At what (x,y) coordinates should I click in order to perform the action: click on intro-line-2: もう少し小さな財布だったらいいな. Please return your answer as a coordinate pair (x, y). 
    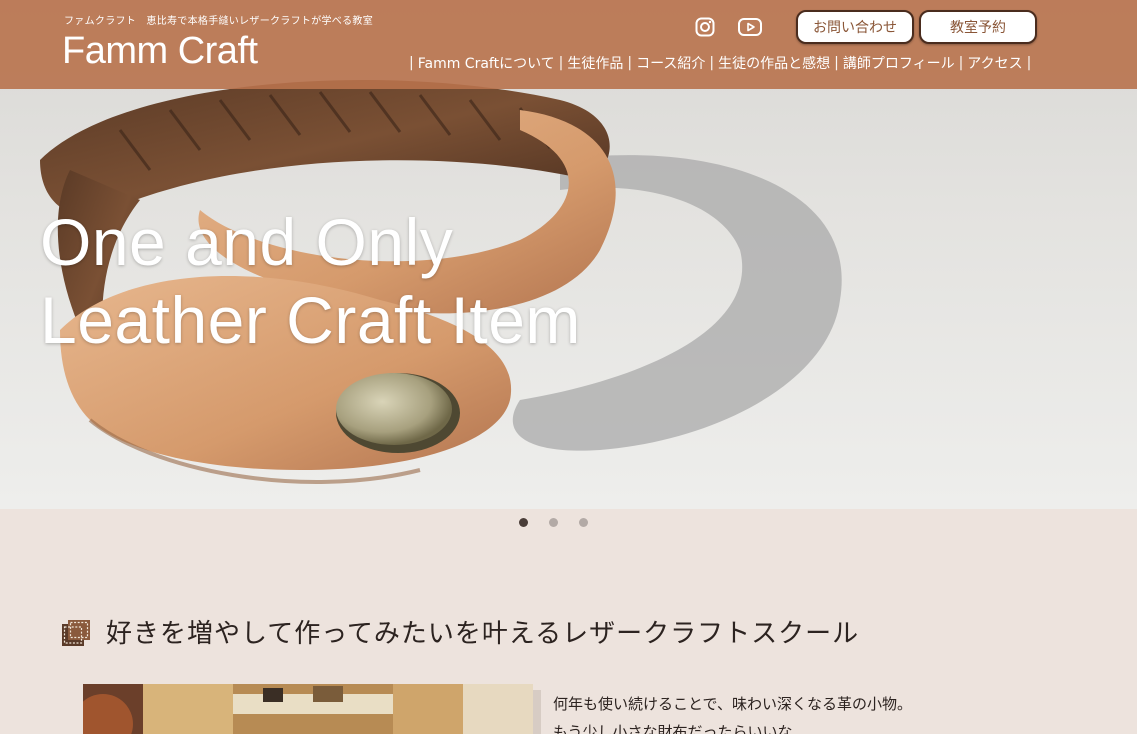
    Looking at the image, I should click on (673, 728).